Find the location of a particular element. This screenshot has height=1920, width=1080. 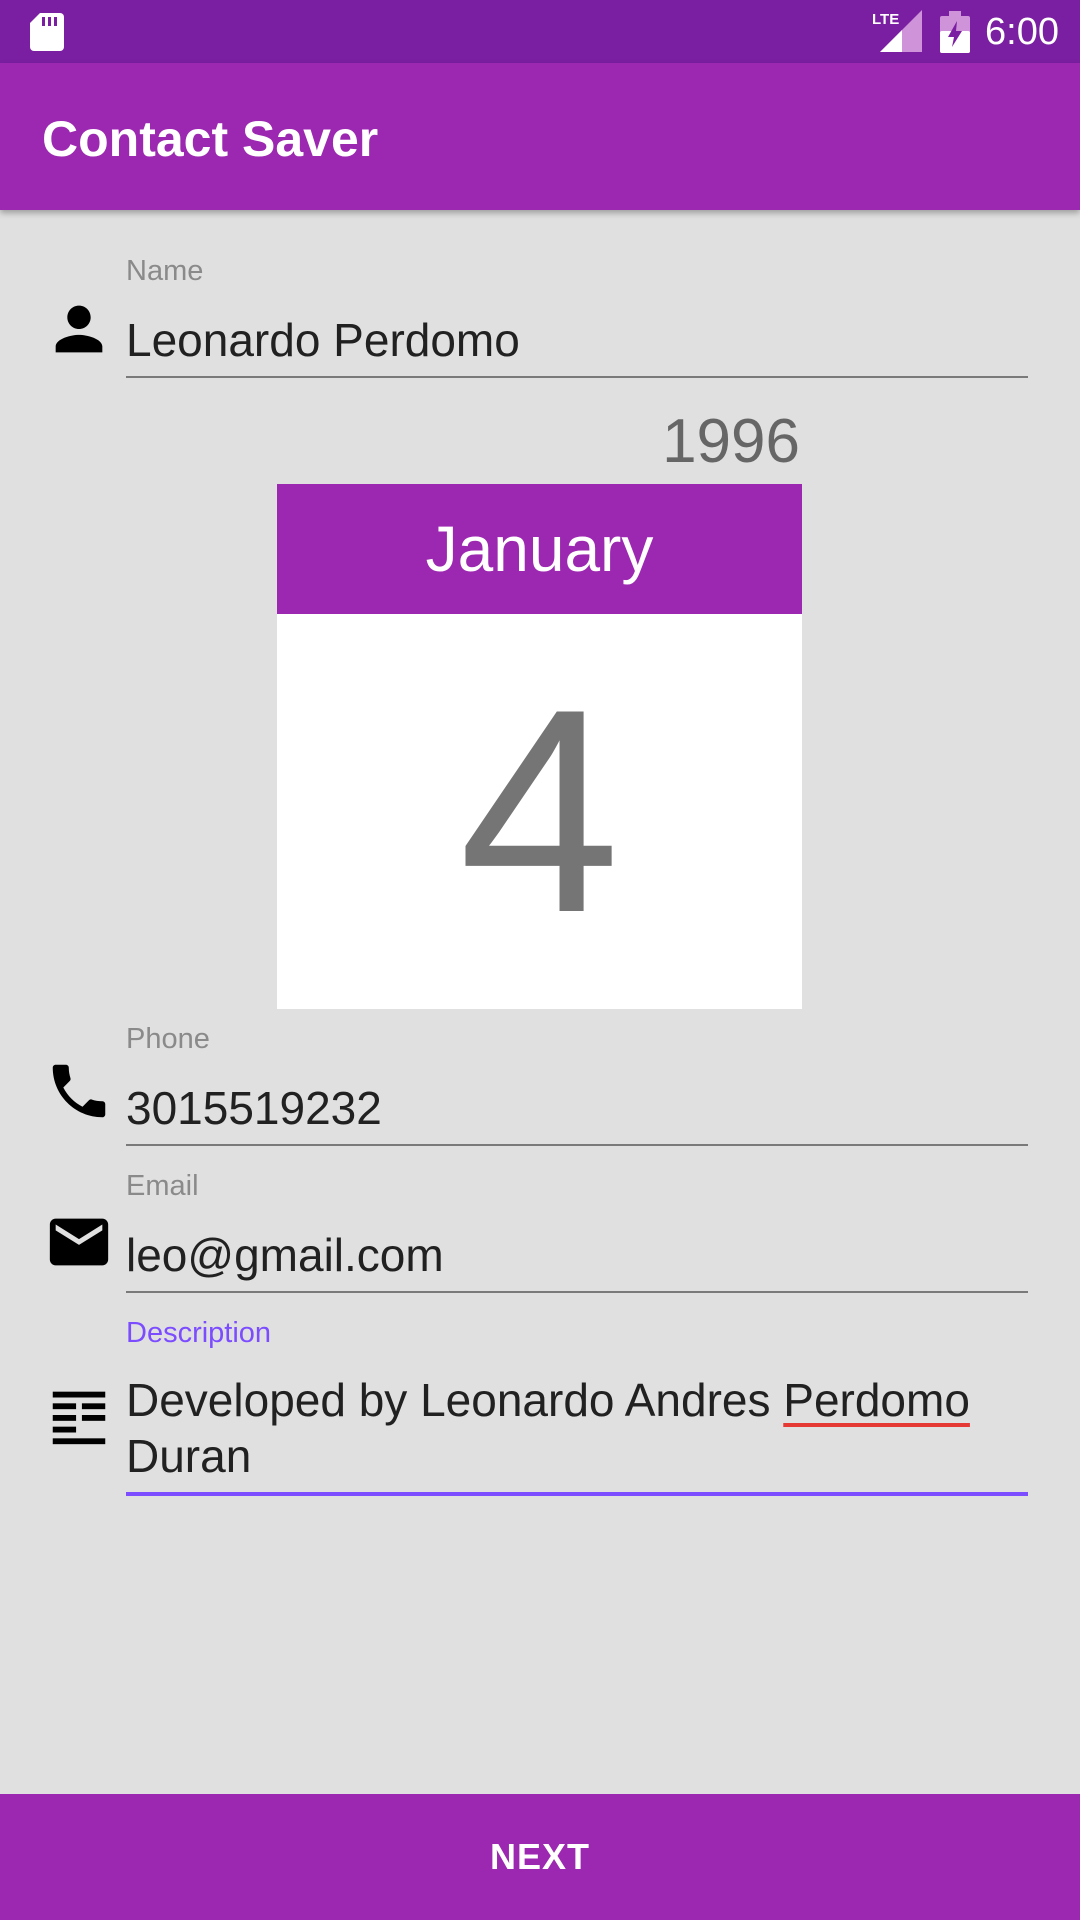

status-clock: 6:00 is located at coordinates (1022, 32).